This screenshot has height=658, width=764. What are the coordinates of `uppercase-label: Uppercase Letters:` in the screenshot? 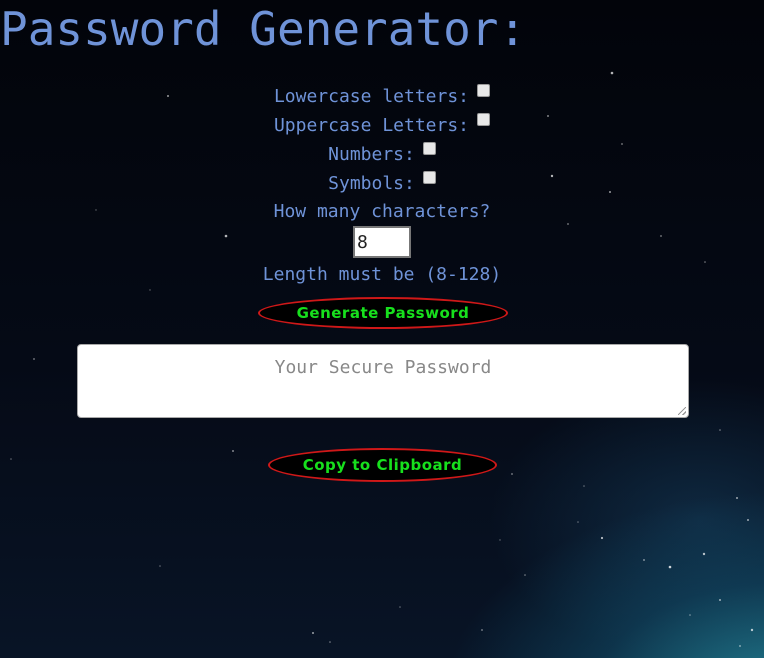 It's located at (371, 125).